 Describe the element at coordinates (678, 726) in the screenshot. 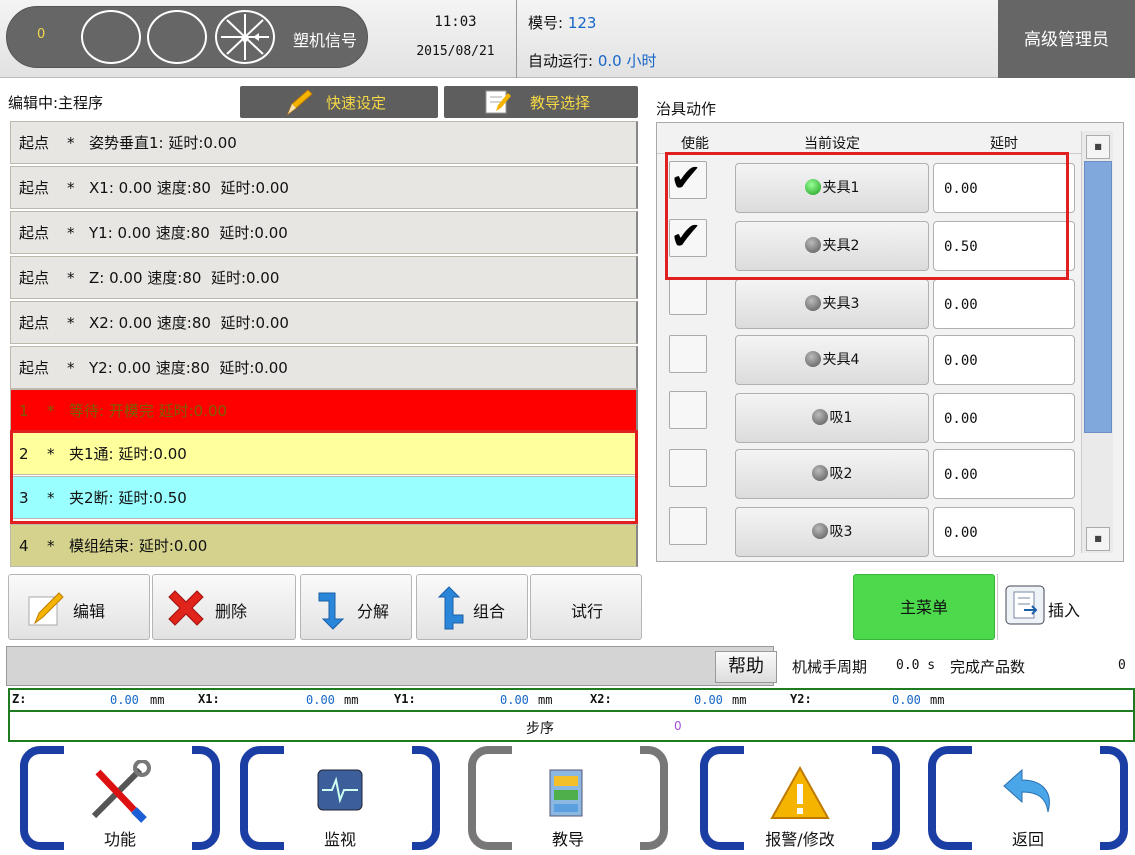

I see `step-value: 0` at that location.